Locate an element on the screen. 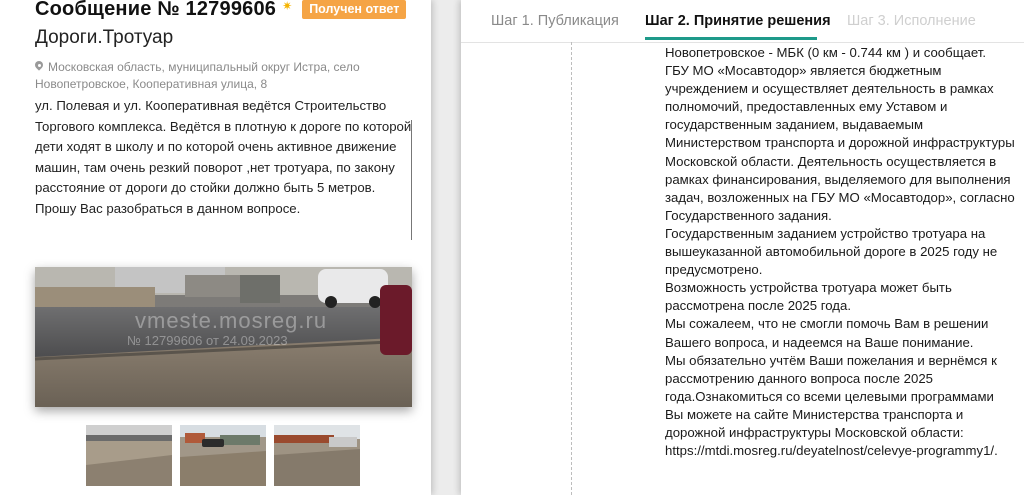 The image size is (1024, 495). location-pin-icon is located at coordinates (39, 66).